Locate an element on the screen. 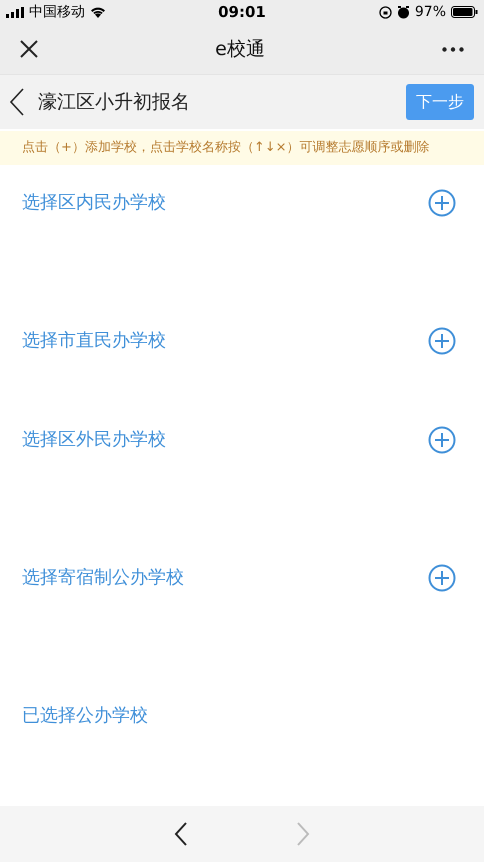  section-label: 已选择公办学校 is located at coordinates (85, 716).